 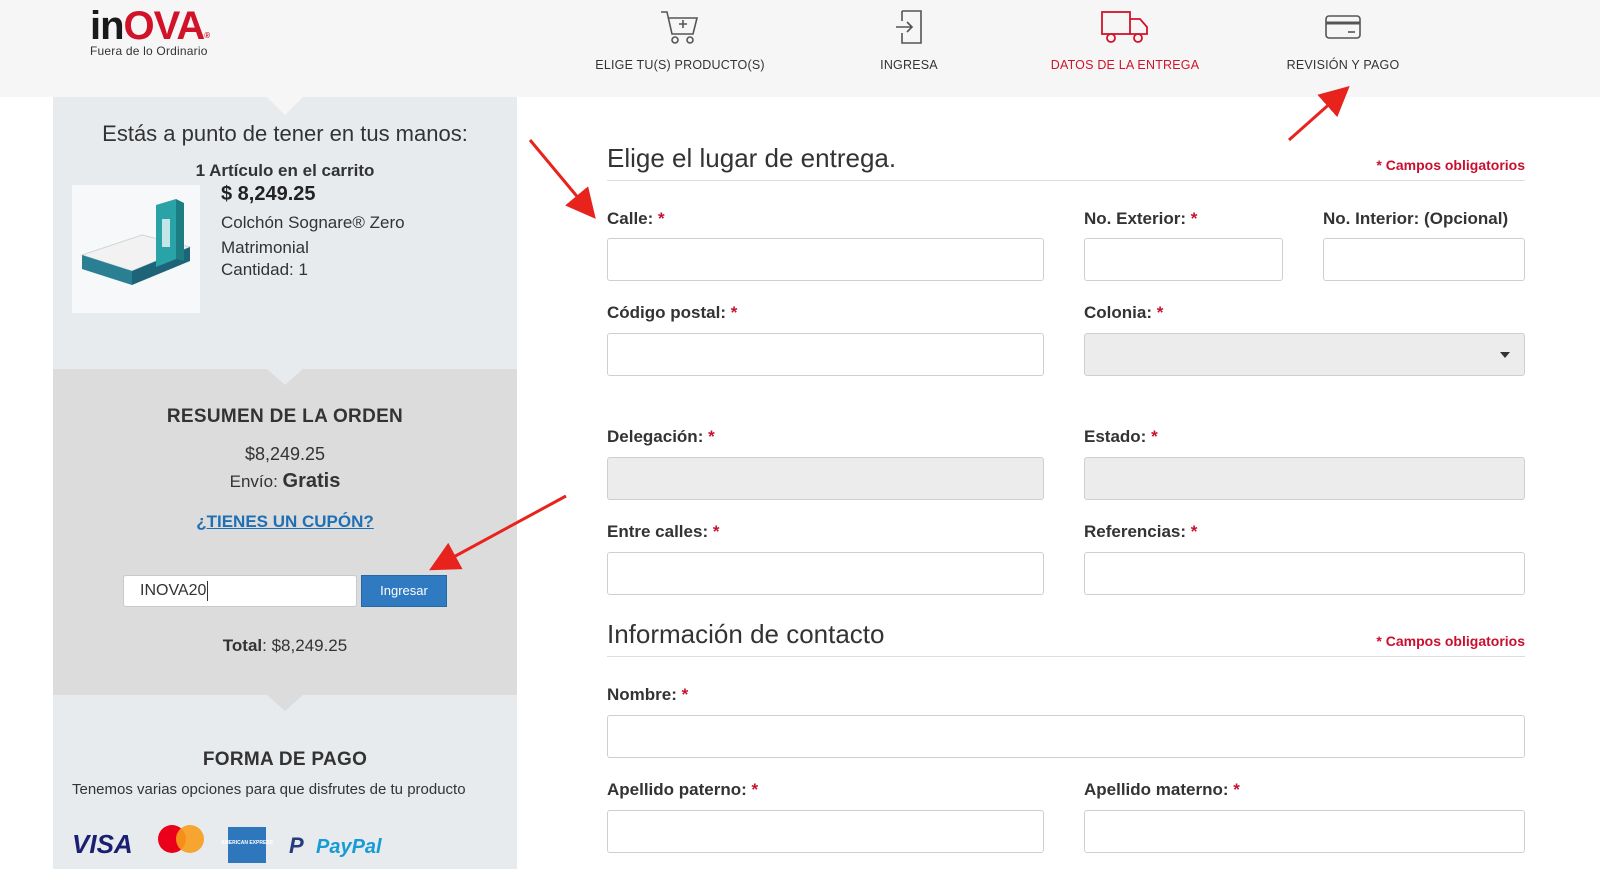 I want to click on annotation-arrow-coupon, so click(x=498, y=532).